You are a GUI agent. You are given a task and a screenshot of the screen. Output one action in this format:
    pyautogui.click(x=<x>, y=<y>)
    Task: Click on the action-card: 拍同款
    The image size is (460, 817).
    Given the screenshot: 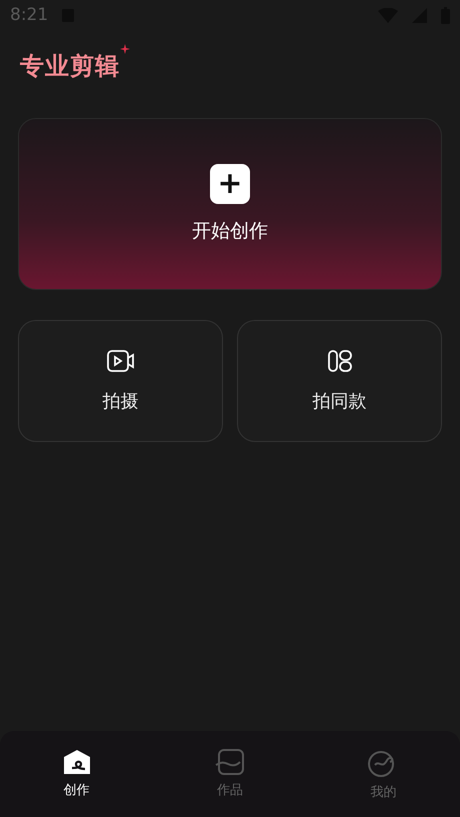 What is the action you would take?
    pyautogui.click(x=339, y=381)
    